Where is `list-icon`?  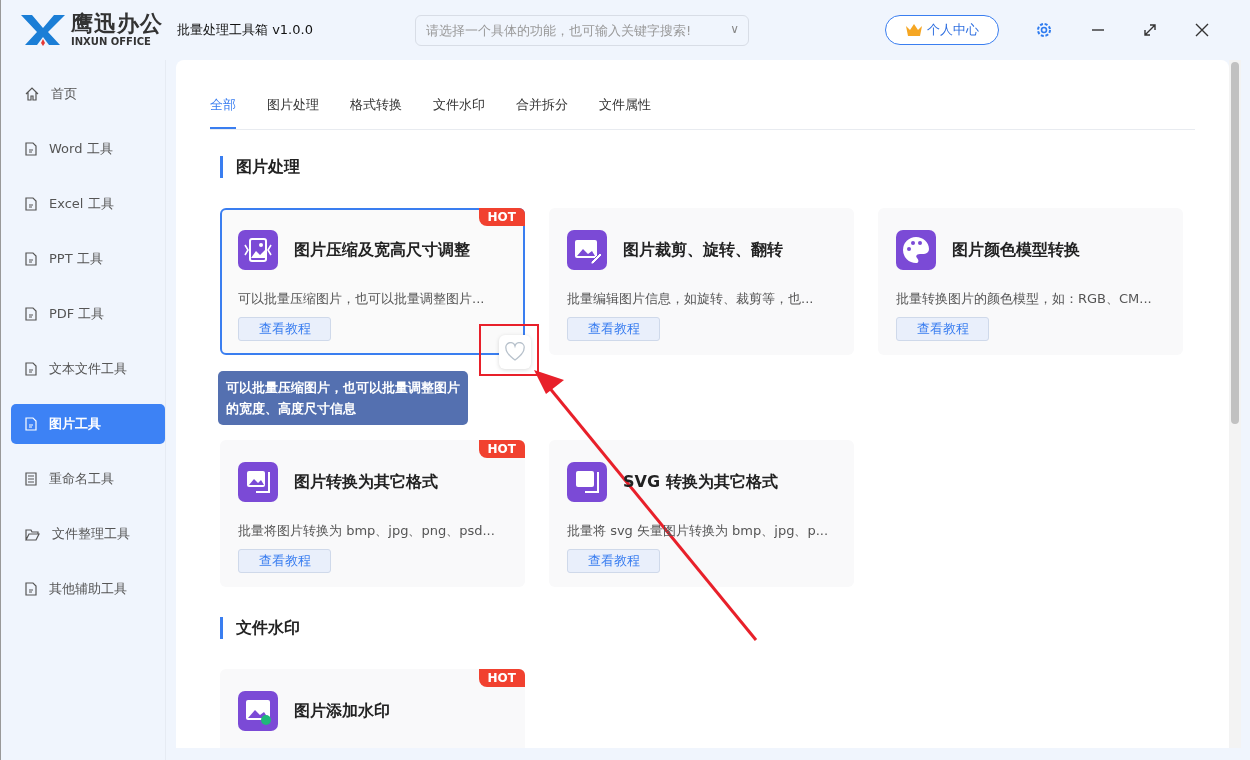
list-icon is located at coordinates (31, 479).